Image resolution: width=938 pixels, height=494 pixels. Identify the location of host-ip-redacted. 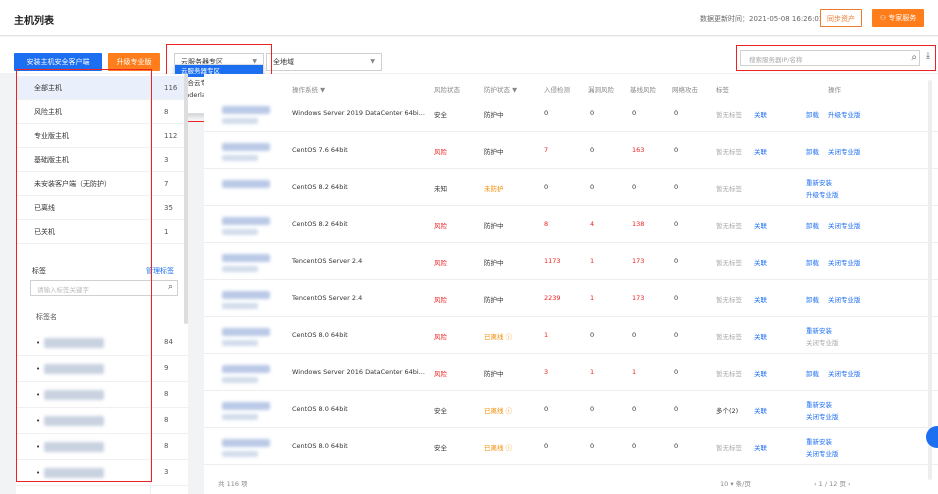
(240, 380).